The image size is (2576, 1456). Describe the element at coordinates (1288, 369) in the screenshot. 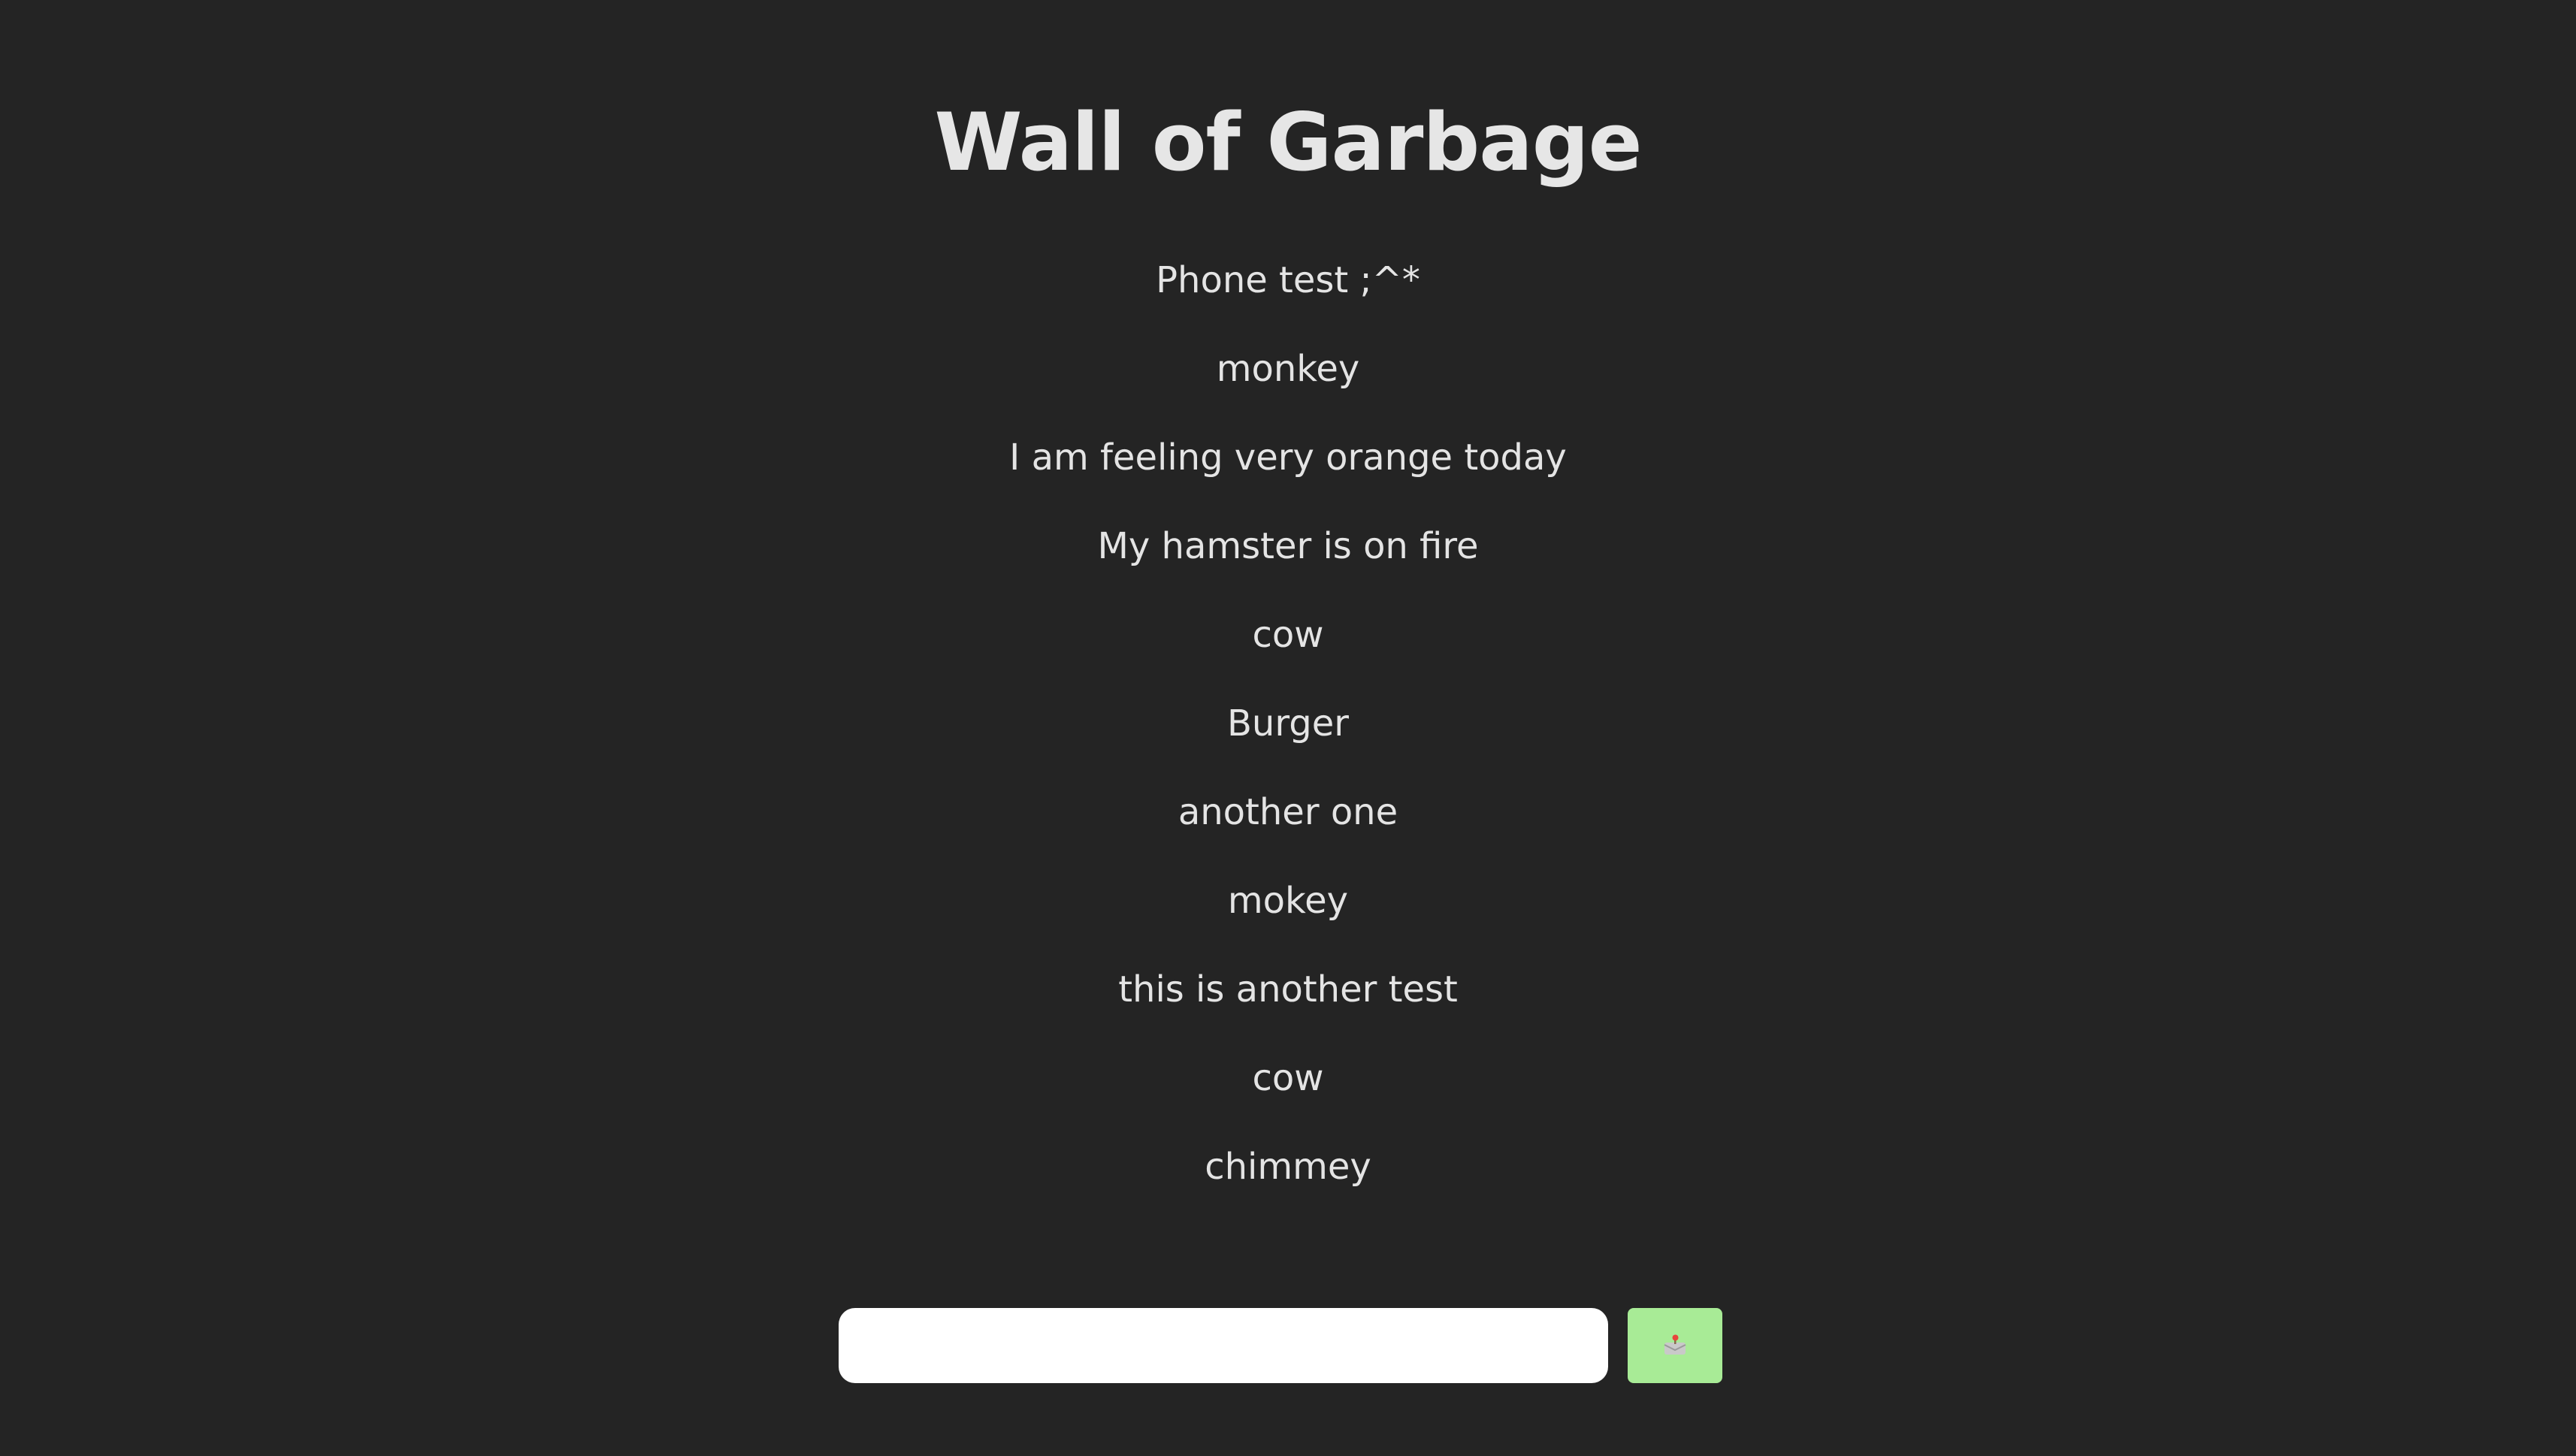

I see `list-item: monkey` at that location.